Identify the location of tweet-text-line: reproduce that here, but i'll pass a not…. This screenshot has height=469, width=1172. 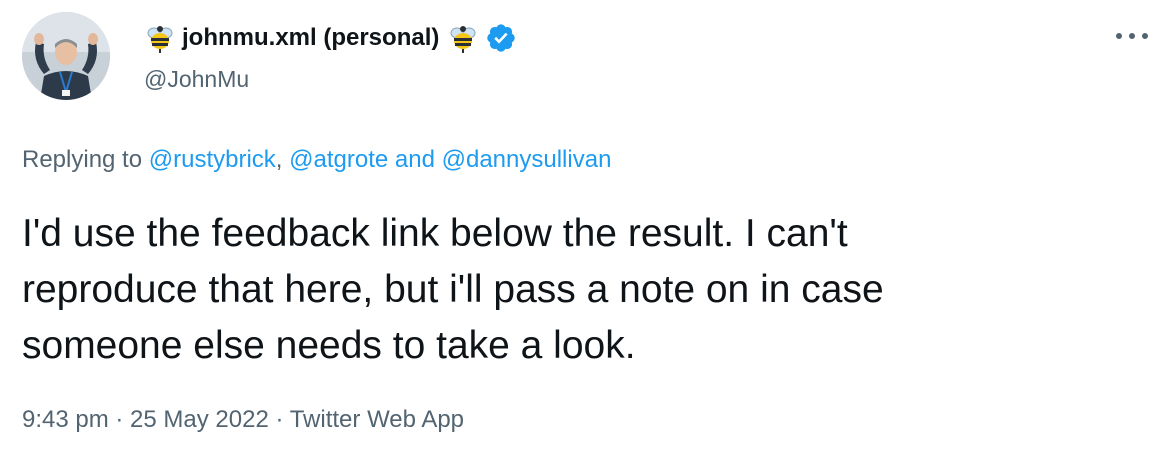
(453, 289).